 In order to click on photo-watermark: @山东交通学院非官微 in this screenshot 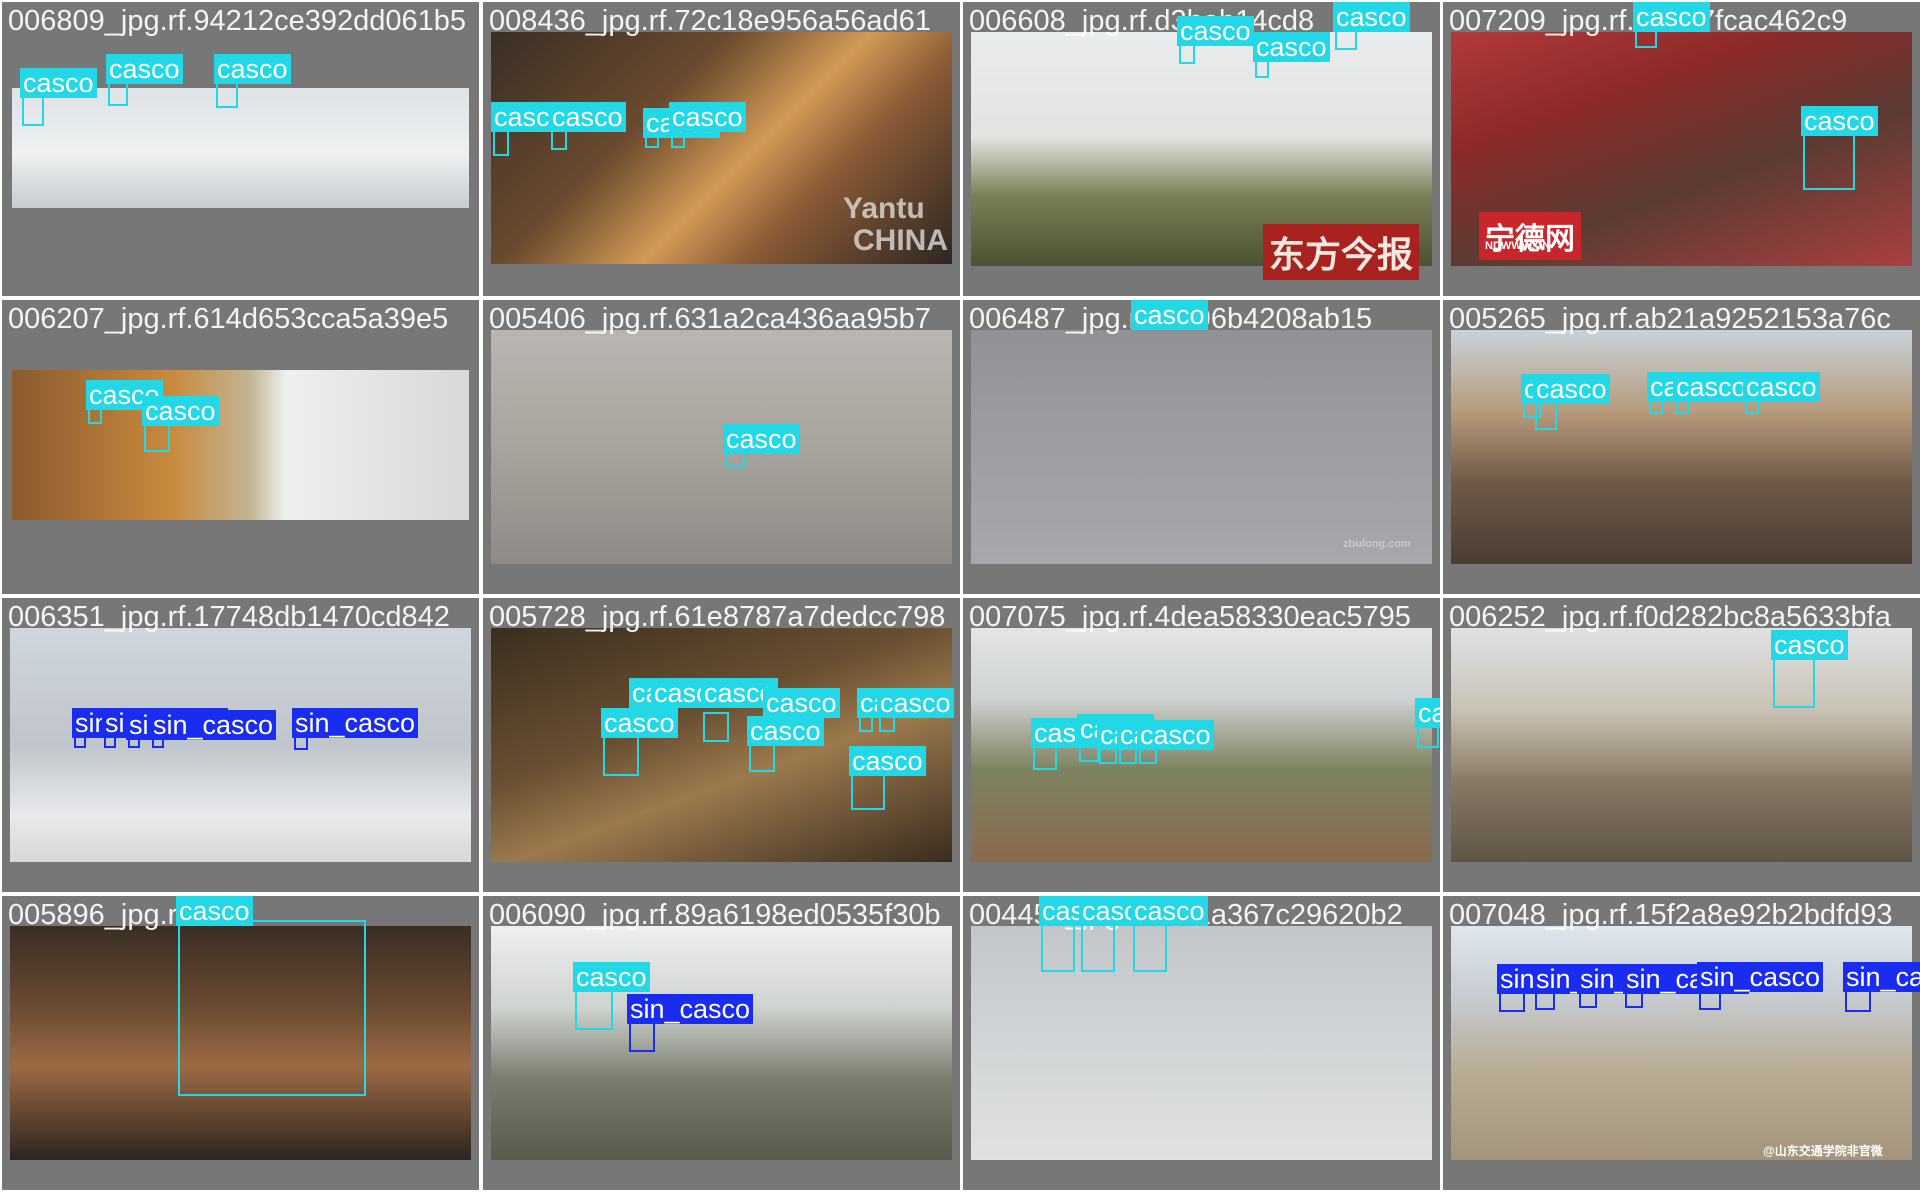, I will do `click(1823, 1151)`.